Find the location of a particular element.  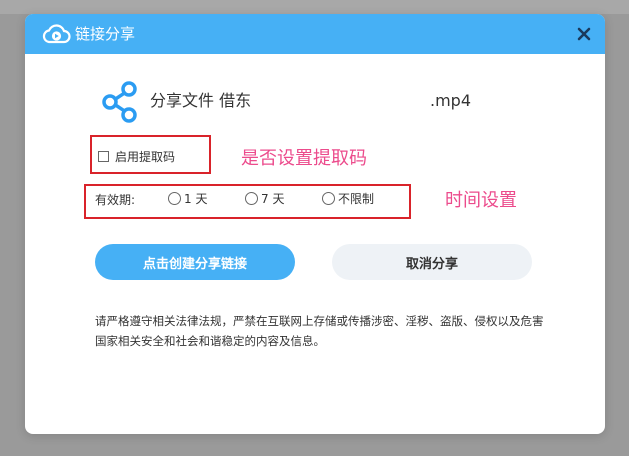

validity-label: 有效期: is located at coordinates (115, 200).